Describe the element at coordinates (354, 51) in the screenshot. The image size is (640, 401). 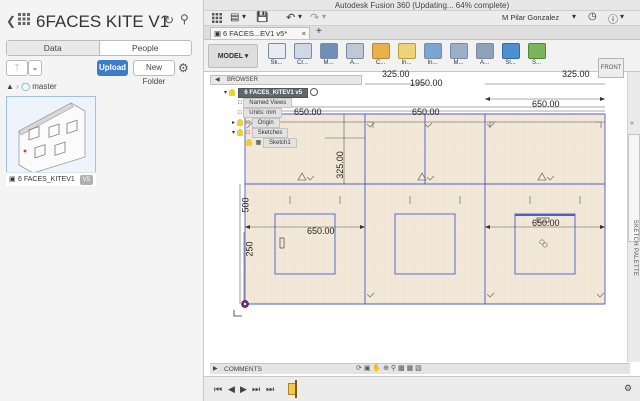
I see `assemble-icon` at that location.